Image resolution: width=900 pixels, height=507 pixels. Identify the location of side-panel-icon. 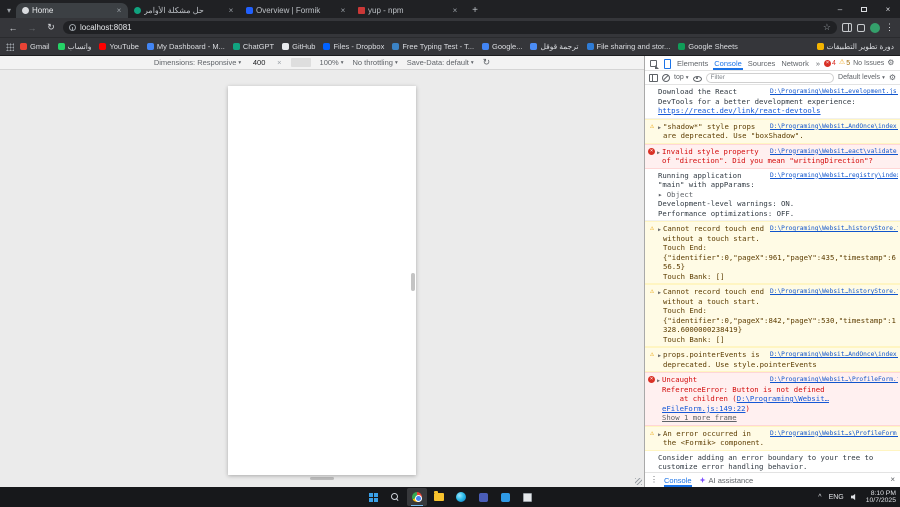
(847, 27).